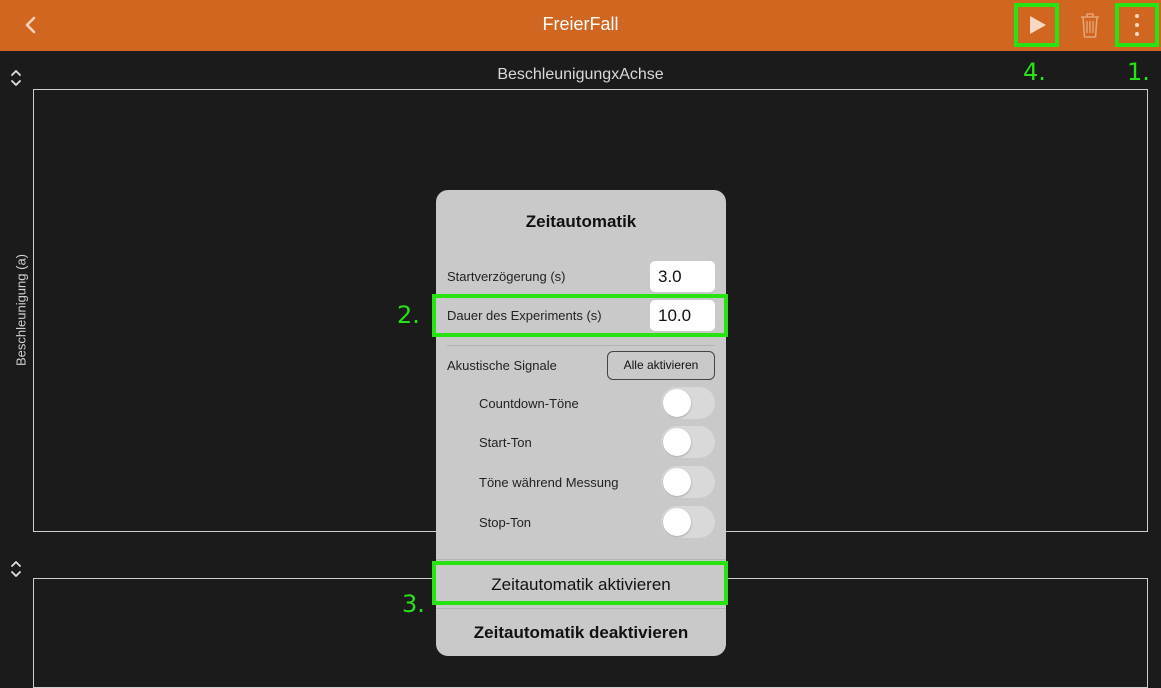 The height and width of the screenshot is (688, 1161). Describe the element at coordinates (506, 276) in the screenshot. I see `start-delay-label: Startverzögerung (s)` at that location.